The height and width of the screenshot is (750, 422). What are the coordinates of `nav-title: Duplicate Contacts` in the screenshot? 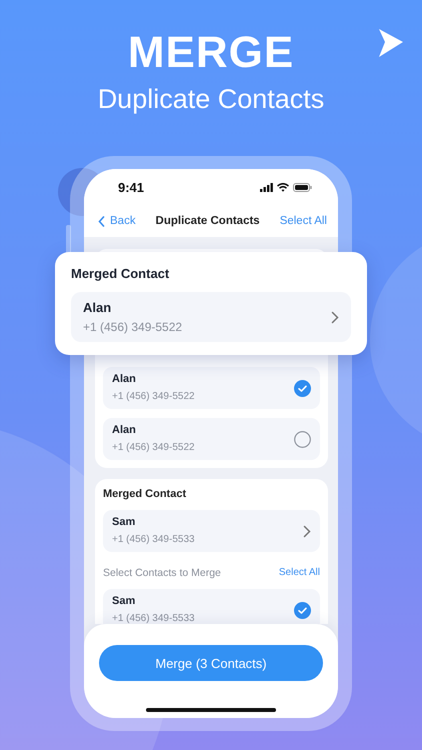 It's located at (208, 221).